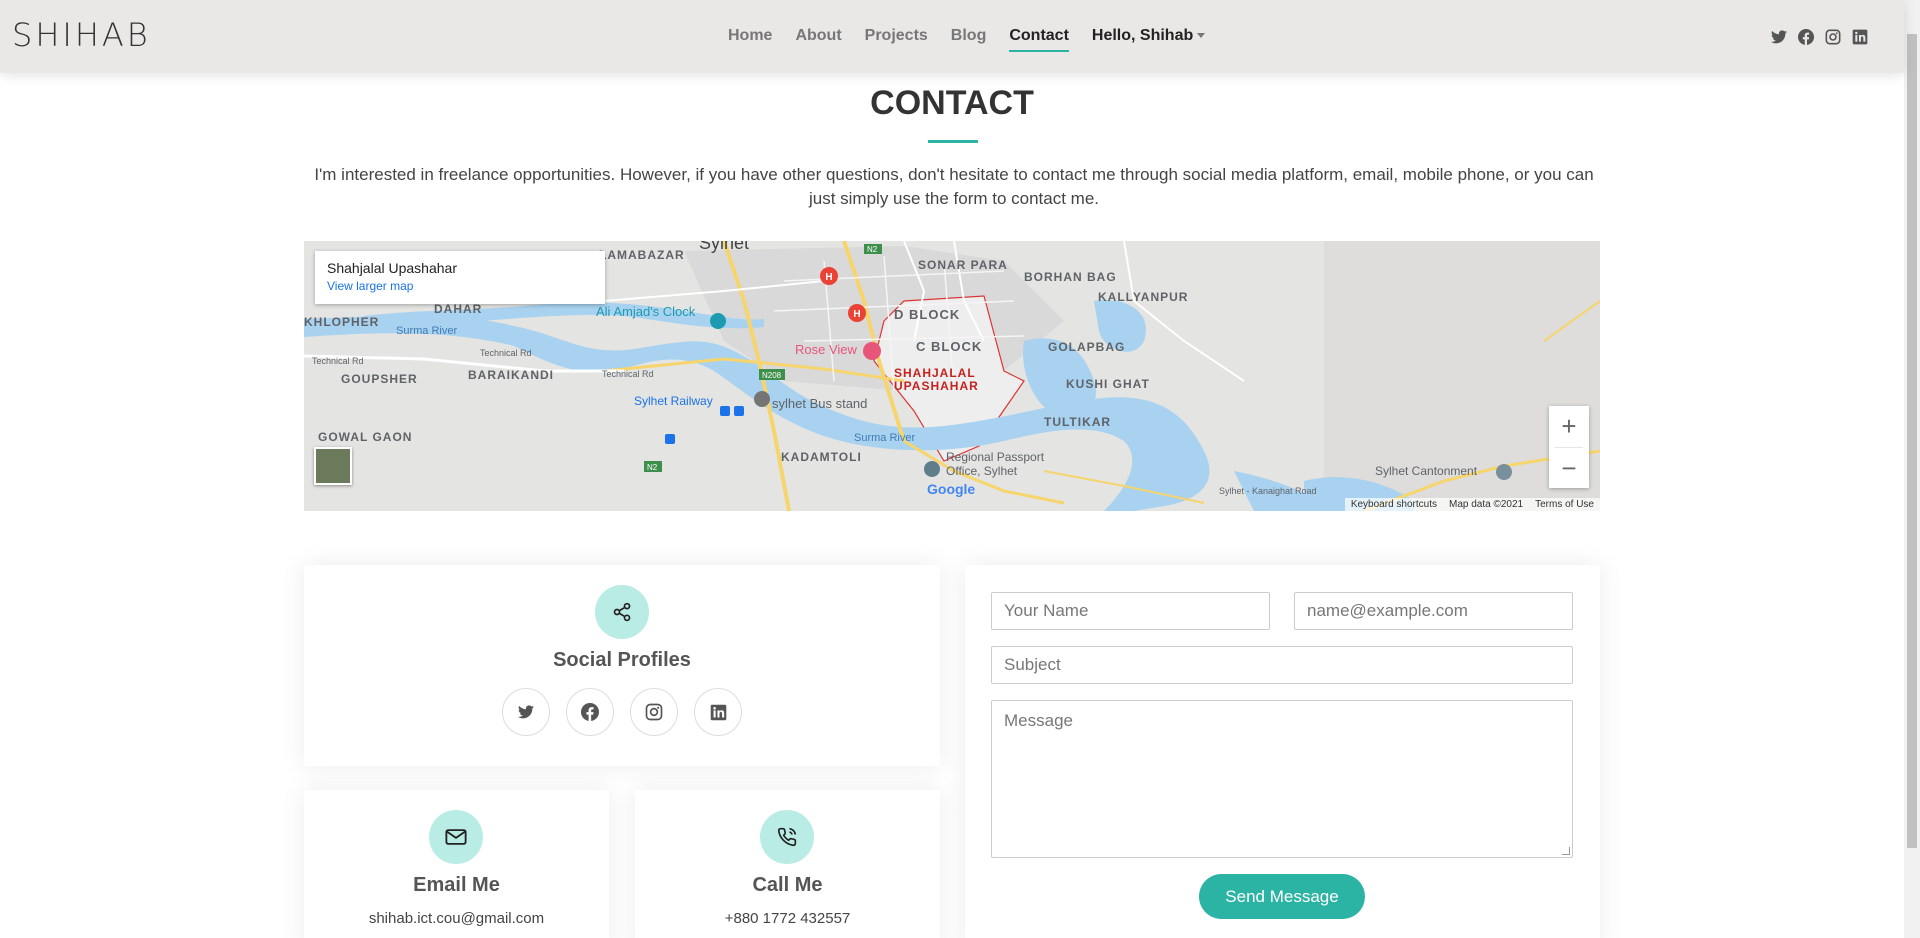 The image size is (1920, 938). I want to click on svg-text: KUSHI GHAT, so click(1108, 384).